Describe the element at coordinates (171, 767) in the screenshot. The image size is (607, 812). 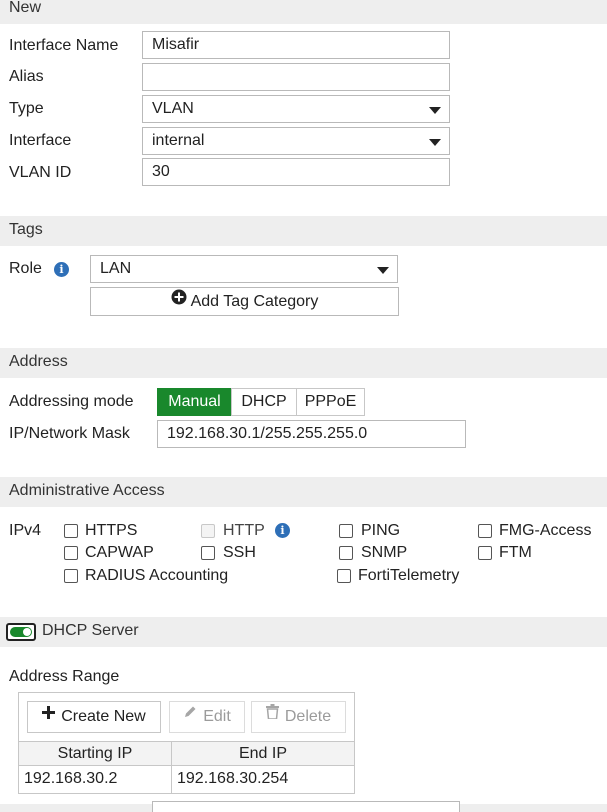
I see `column-divider` at that location.